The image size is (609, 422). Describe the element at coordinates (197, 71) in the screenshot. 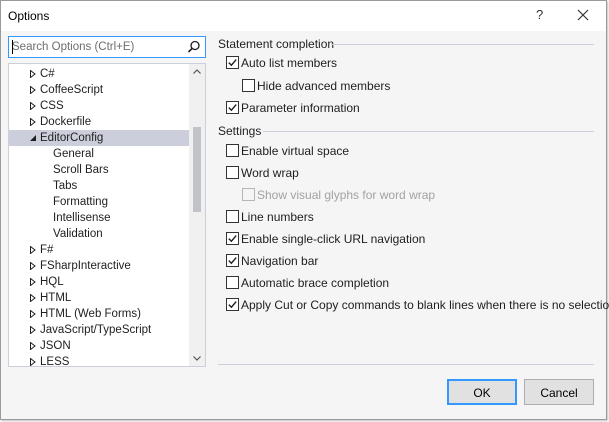

I see `chevron-up-icon` at that location.